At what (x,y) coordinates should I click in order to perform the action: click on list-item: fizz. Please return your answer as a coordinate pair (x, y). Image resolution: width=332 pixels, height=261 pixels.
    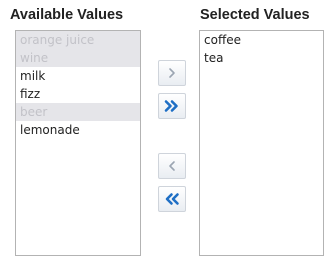
    Looking at the image, I should click on (78, 94).